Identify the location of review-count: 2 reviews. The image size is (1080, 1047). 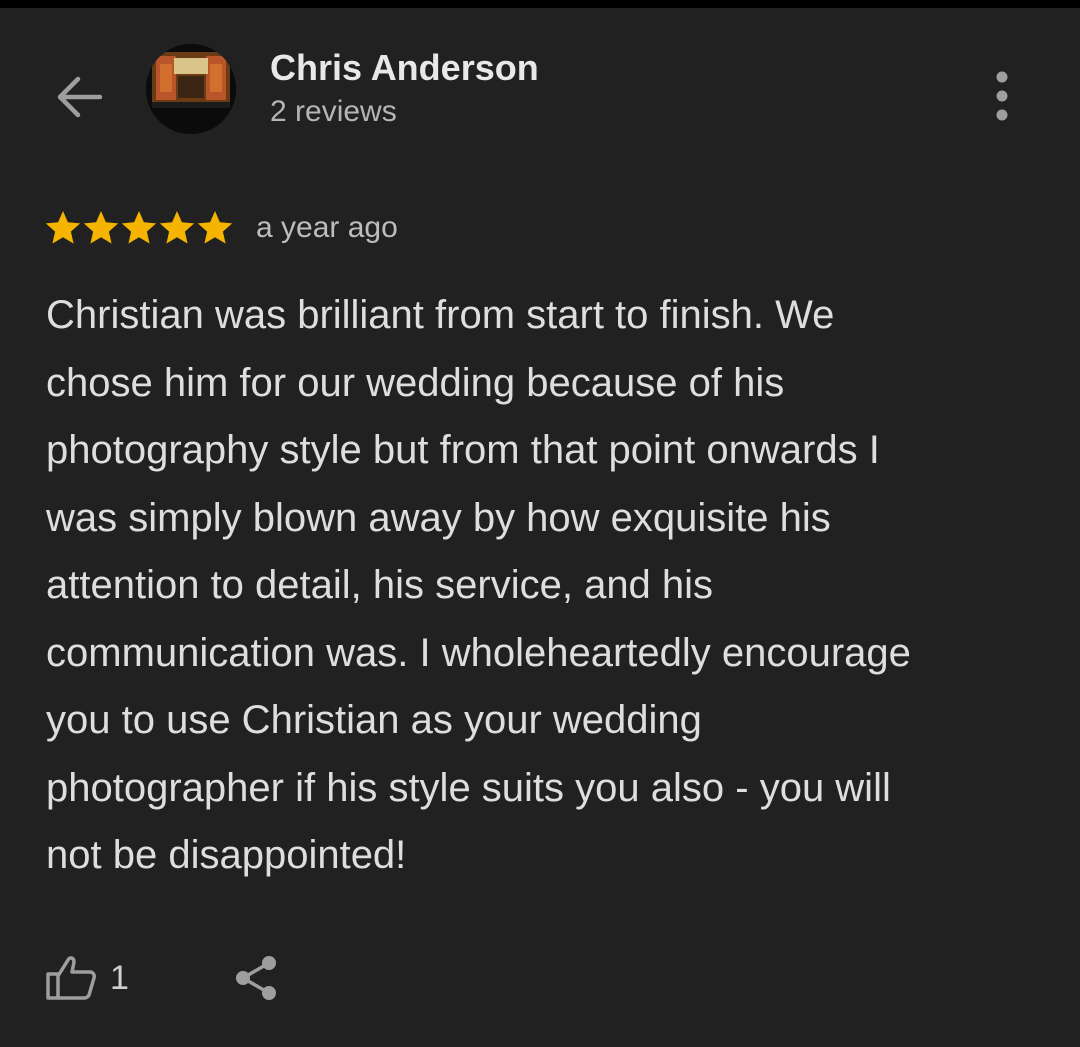
(333, 111).